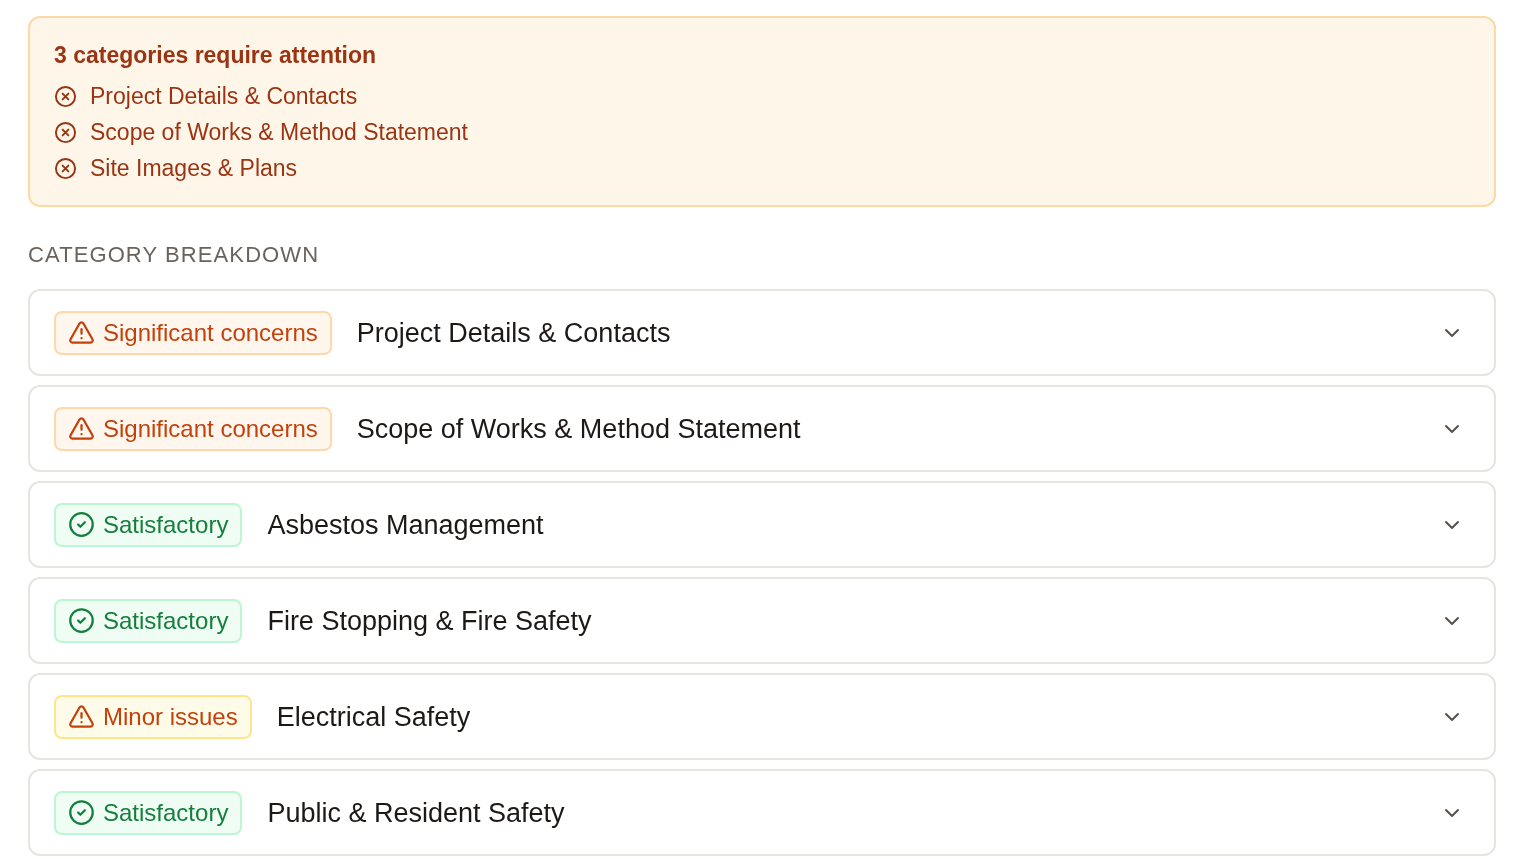 The height and width of the screenshot is (859, 1524). I want to click on accordion-item: Satisfactory Public & Resident Safety, so click(762, 812).